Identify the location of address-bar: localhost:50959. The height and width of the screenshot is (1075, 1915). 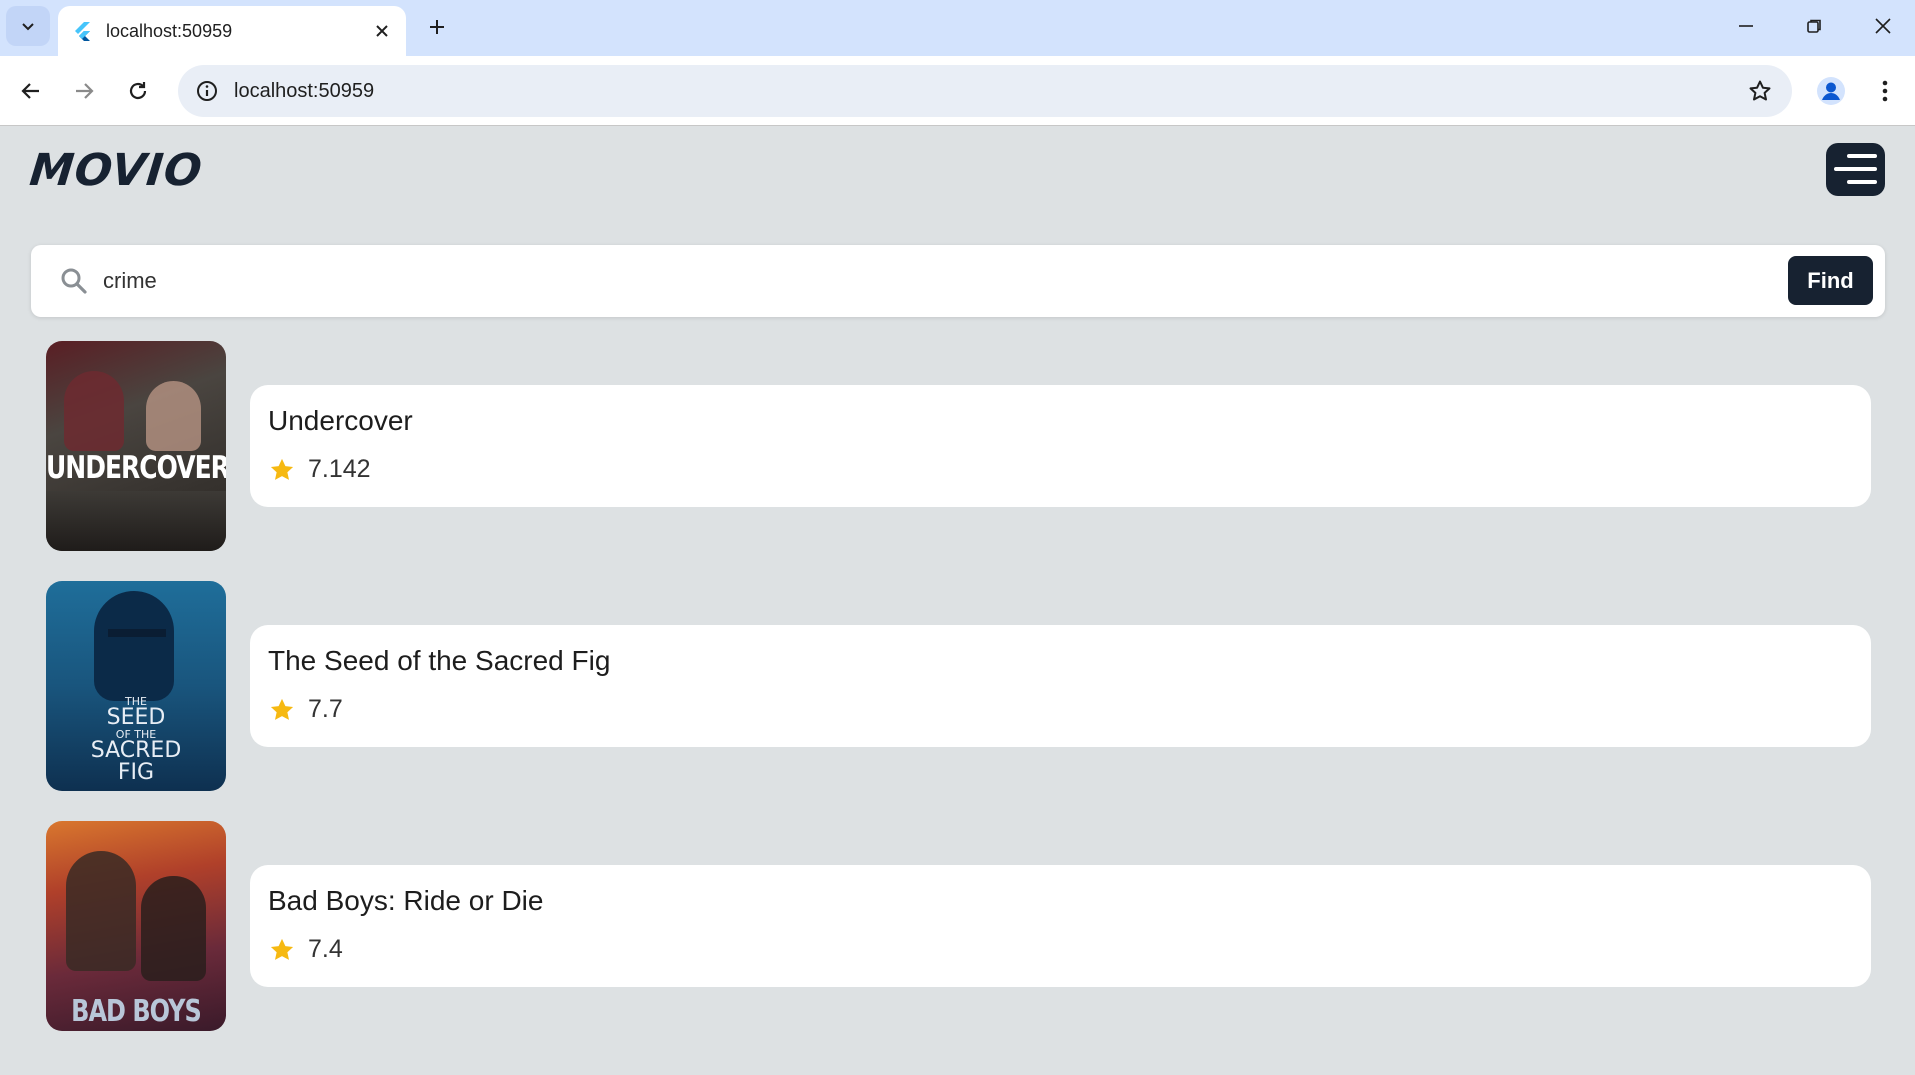
(985, 91).